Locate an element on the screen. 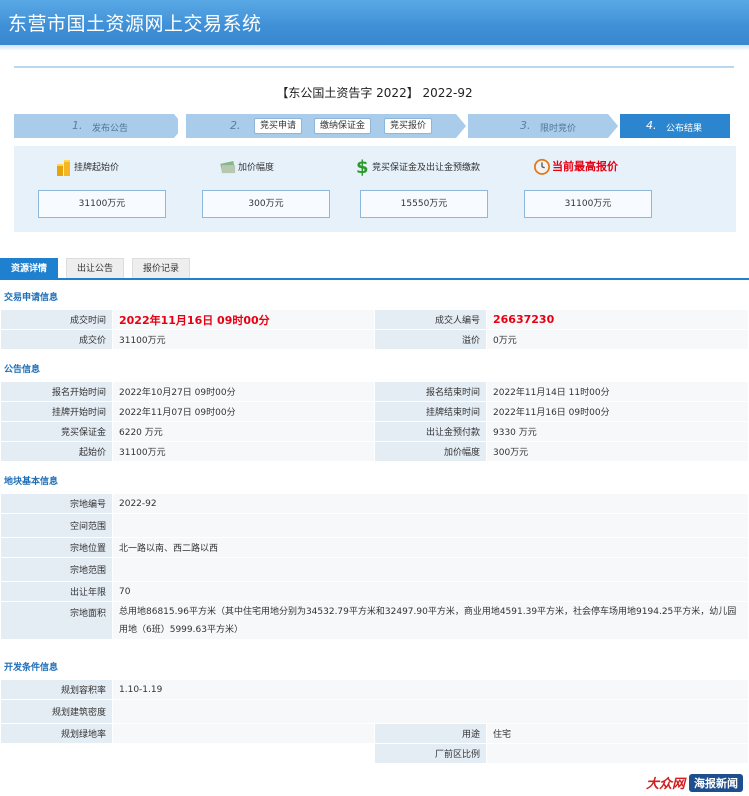 This screenshot has width=749, height=796. plant-ratio-value is located at coordinates (617, 753).